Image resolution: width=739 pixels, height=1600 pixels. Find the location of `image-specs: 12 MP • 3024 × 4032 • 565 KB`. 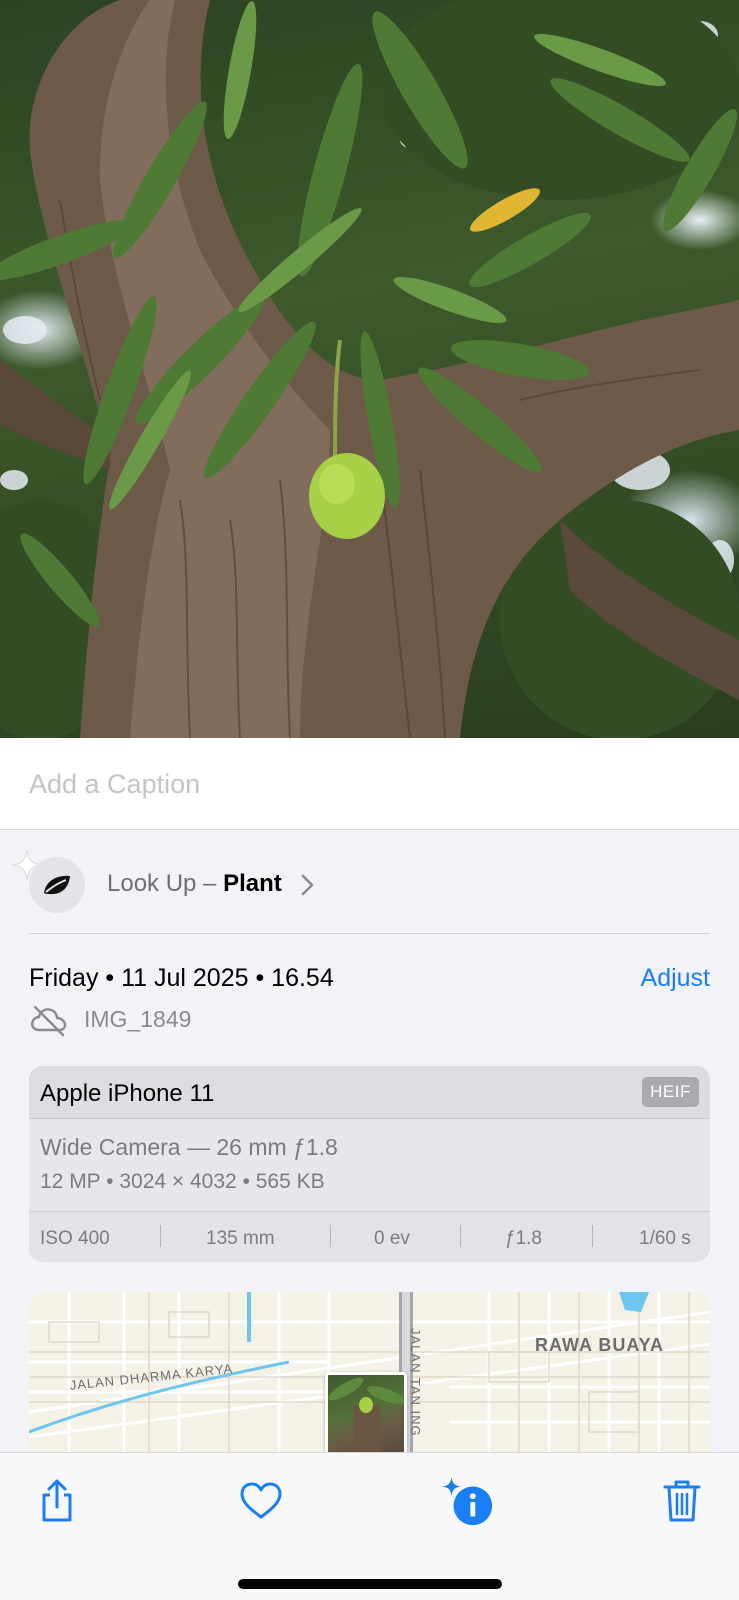

image-specs: 12 MP • 3024 × 4032 • 565 KB is located at coordinates (182, 1181).